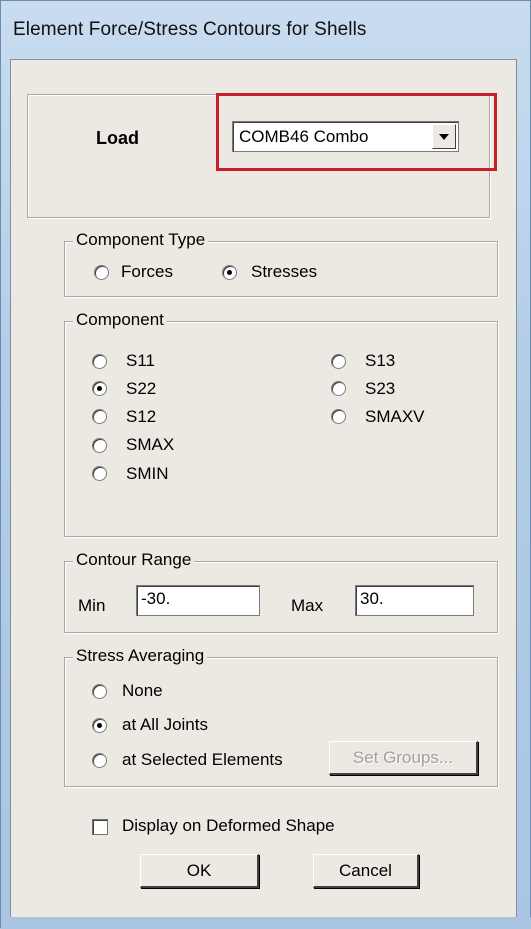 The height and width of the screenshot is (929, 531). Describe the element at coordinates (414, 600) in the screenshot. I see `max-input: 30.` at that location.